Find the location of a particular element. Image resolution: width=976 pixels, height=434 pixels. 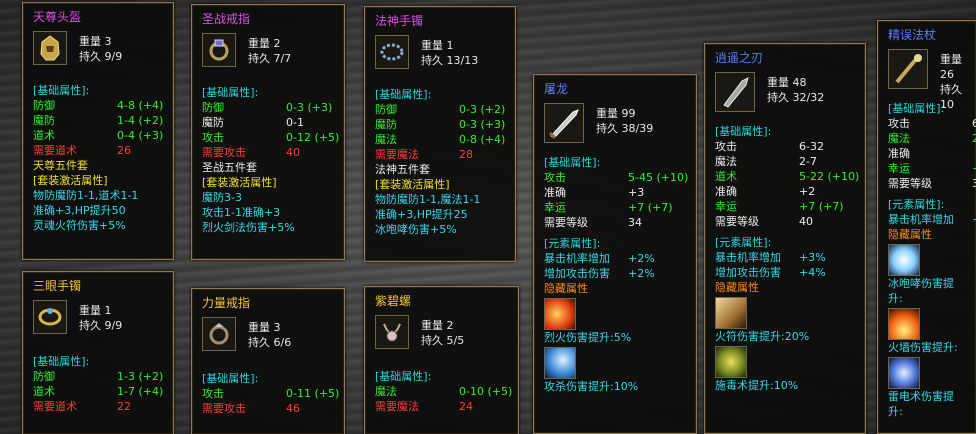

durability-value: 6/6 is located at coordinates (282, 342).